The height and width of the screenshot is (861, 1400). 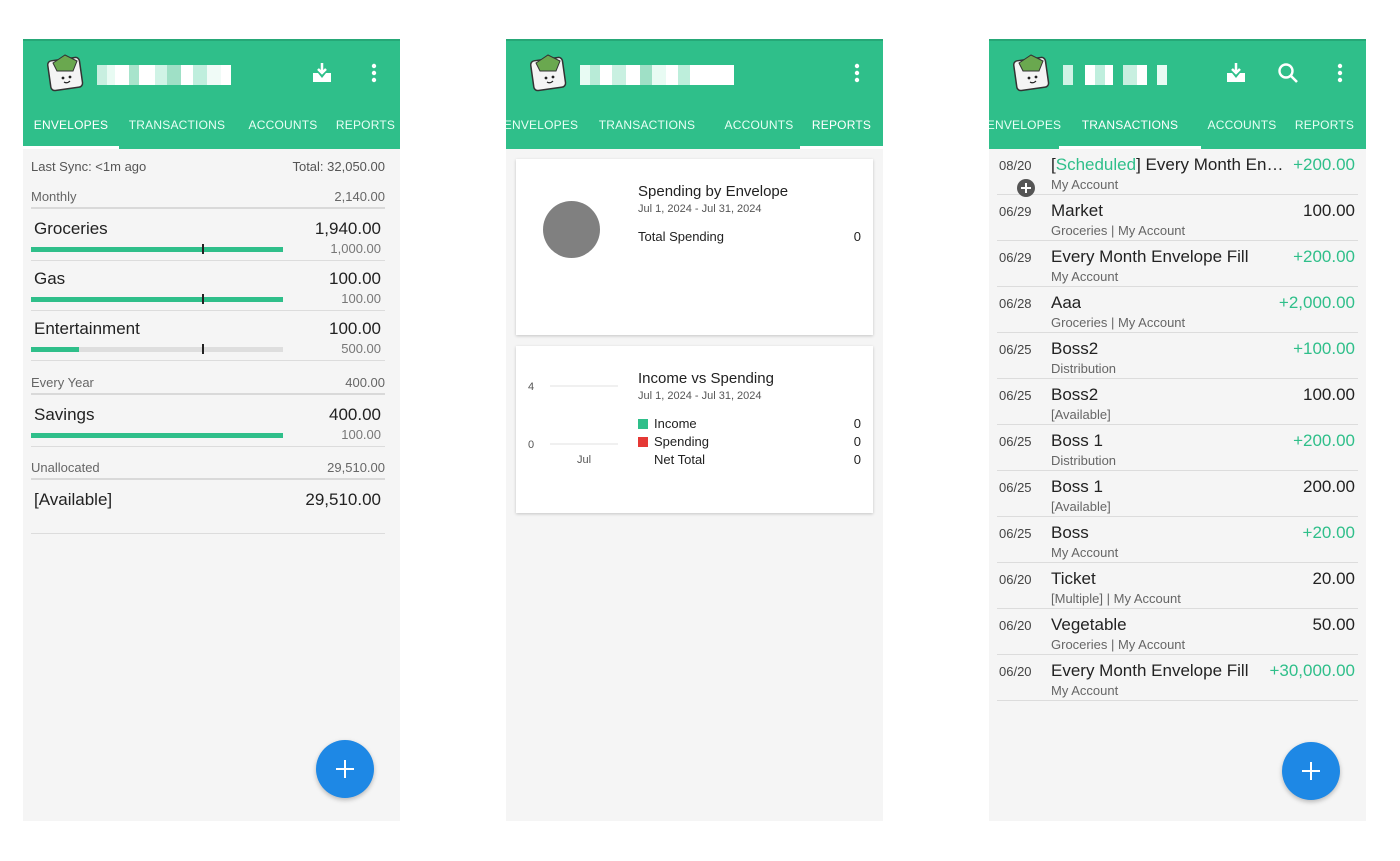 I want to click on card-title: Income vs Spending, so click(x=706, y=378).